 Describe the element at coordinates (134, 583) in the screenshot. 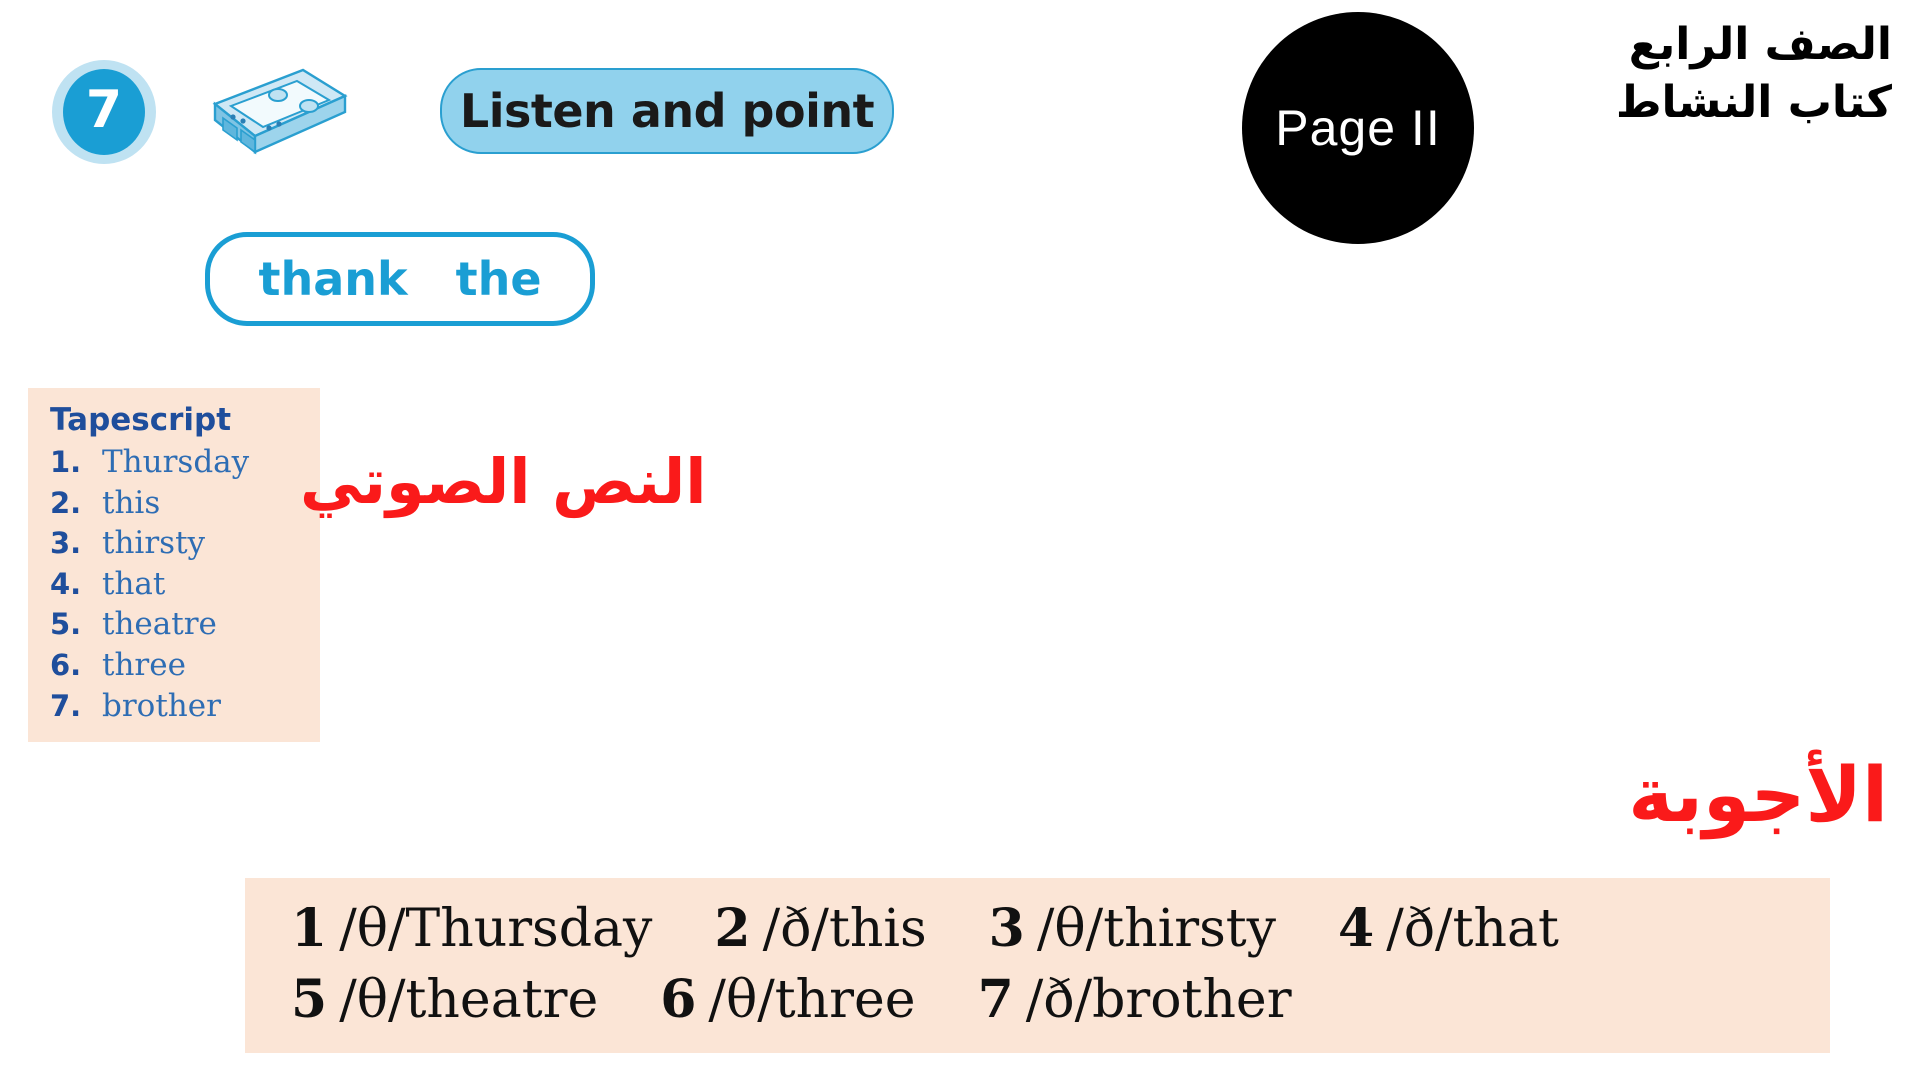

I see `tapescript-item-word: that` at that location.